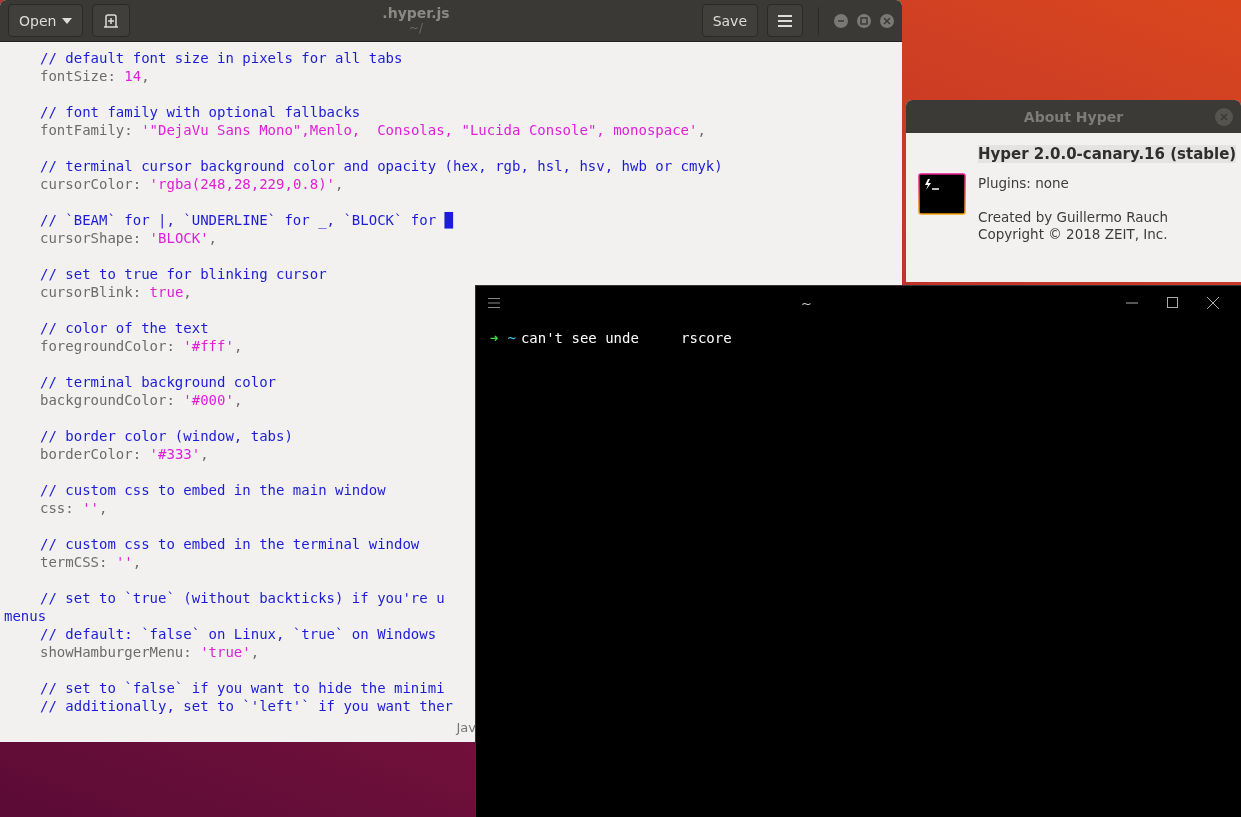  What do you see at coordinates (942, 194) in the screenshot?
I see `terminal-app-icon` at bounding box center [942, 194].